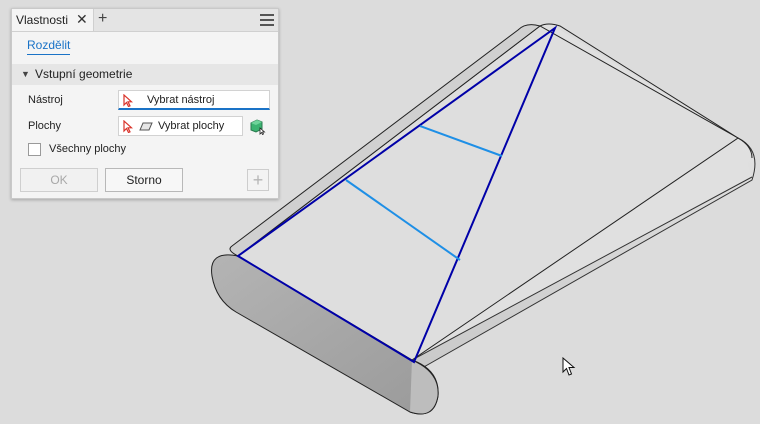 This screenshot has width=760, height=424. What do you see at coordinates (181, 100) in the screenshot?
I see `tool-selector-text: Vybrat nástroj` at bounding box center [181, 100].